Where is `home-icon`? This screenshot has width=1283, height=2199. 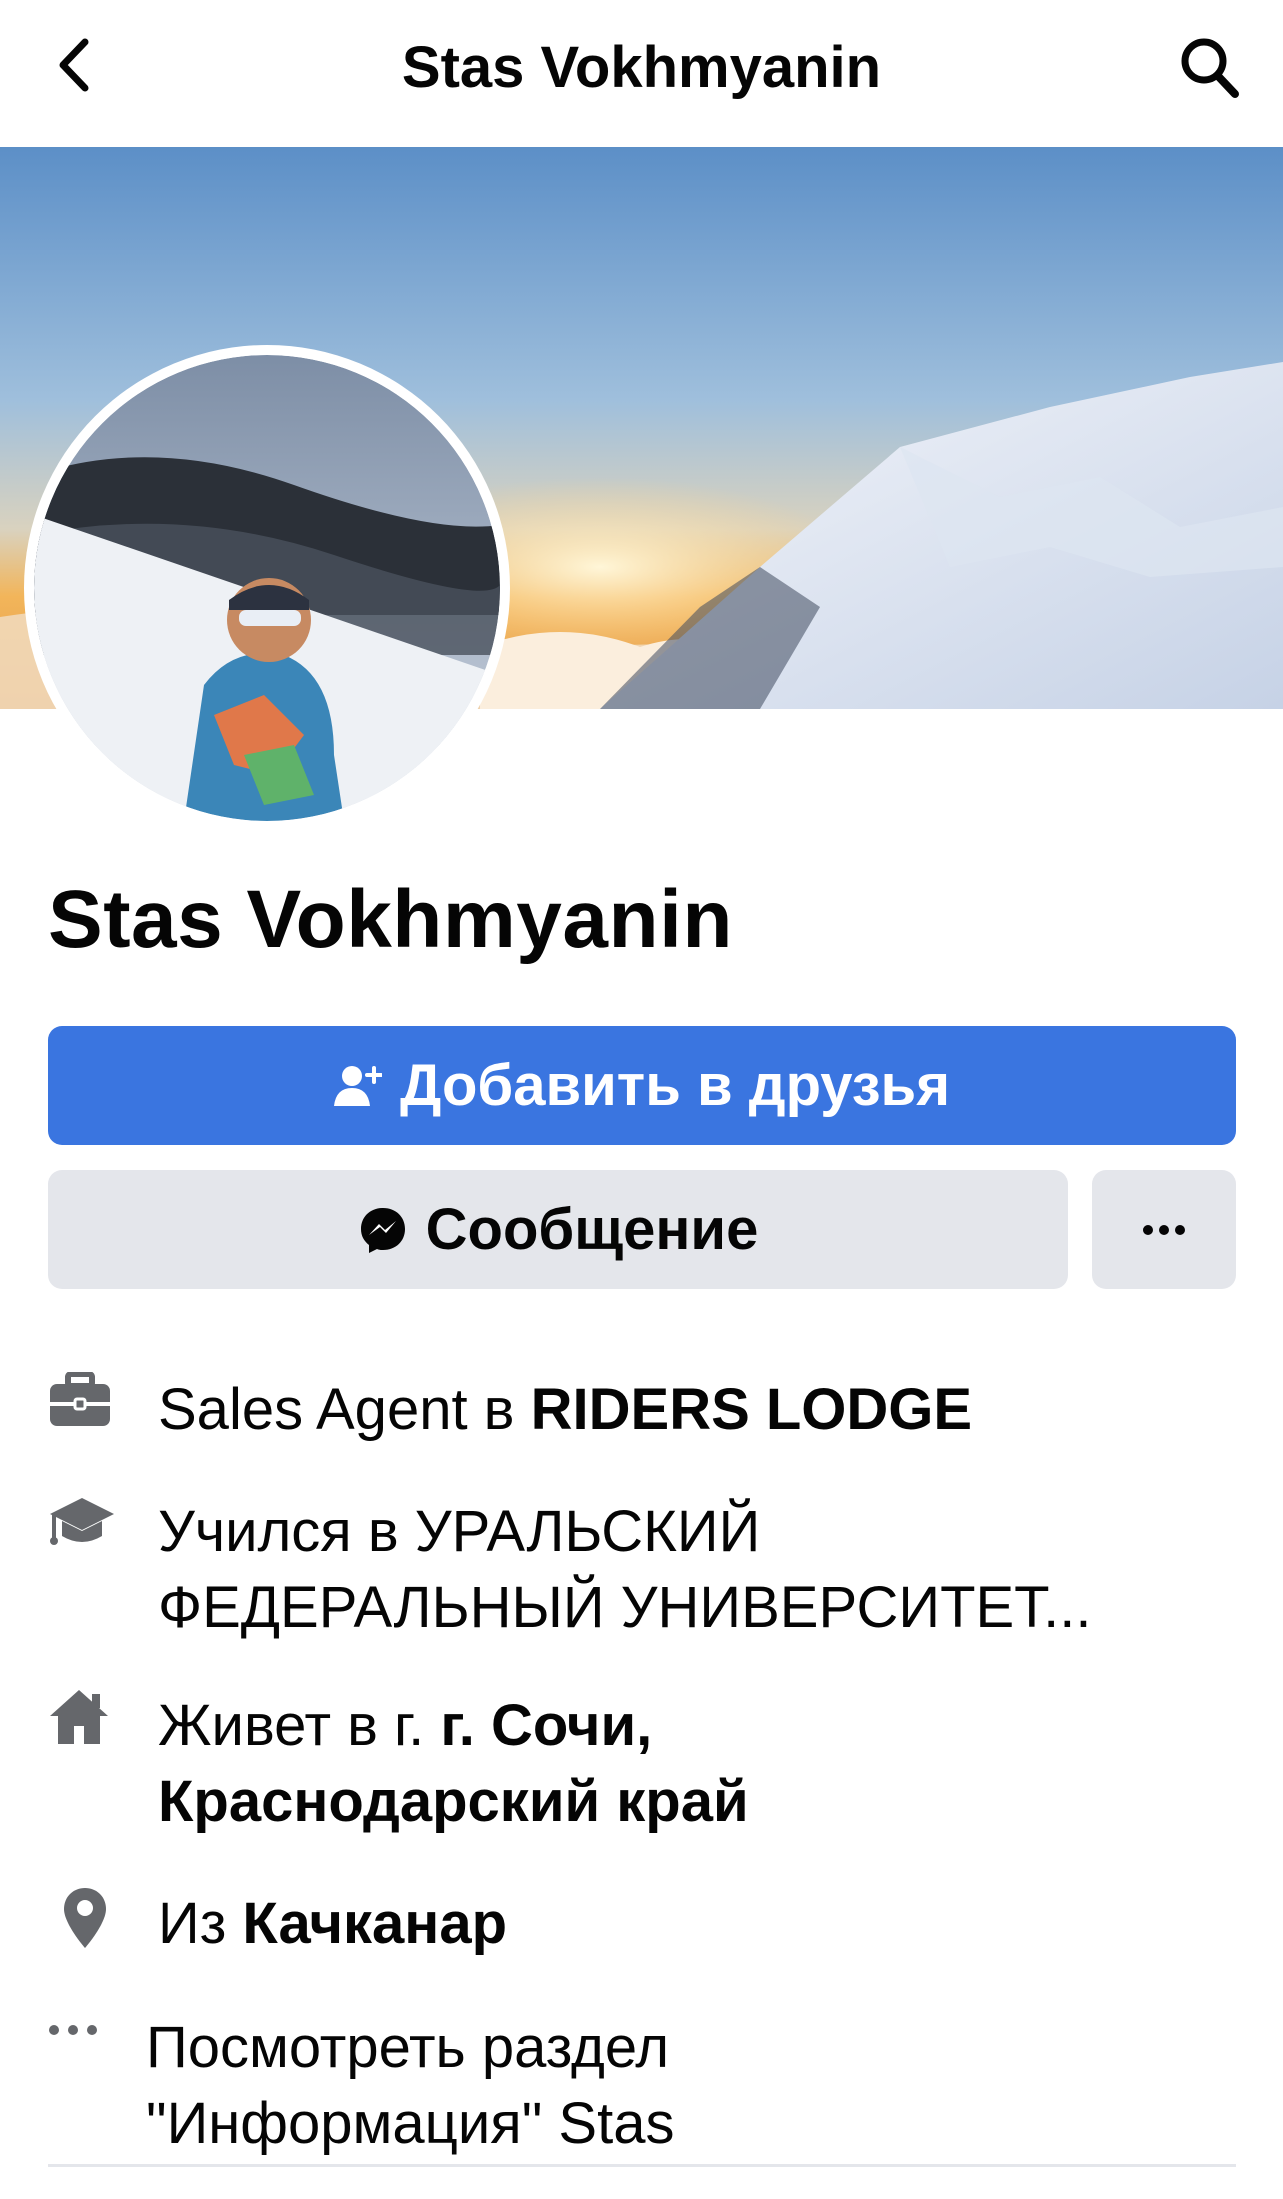
home-icon is located at coordinates (90, 1723).